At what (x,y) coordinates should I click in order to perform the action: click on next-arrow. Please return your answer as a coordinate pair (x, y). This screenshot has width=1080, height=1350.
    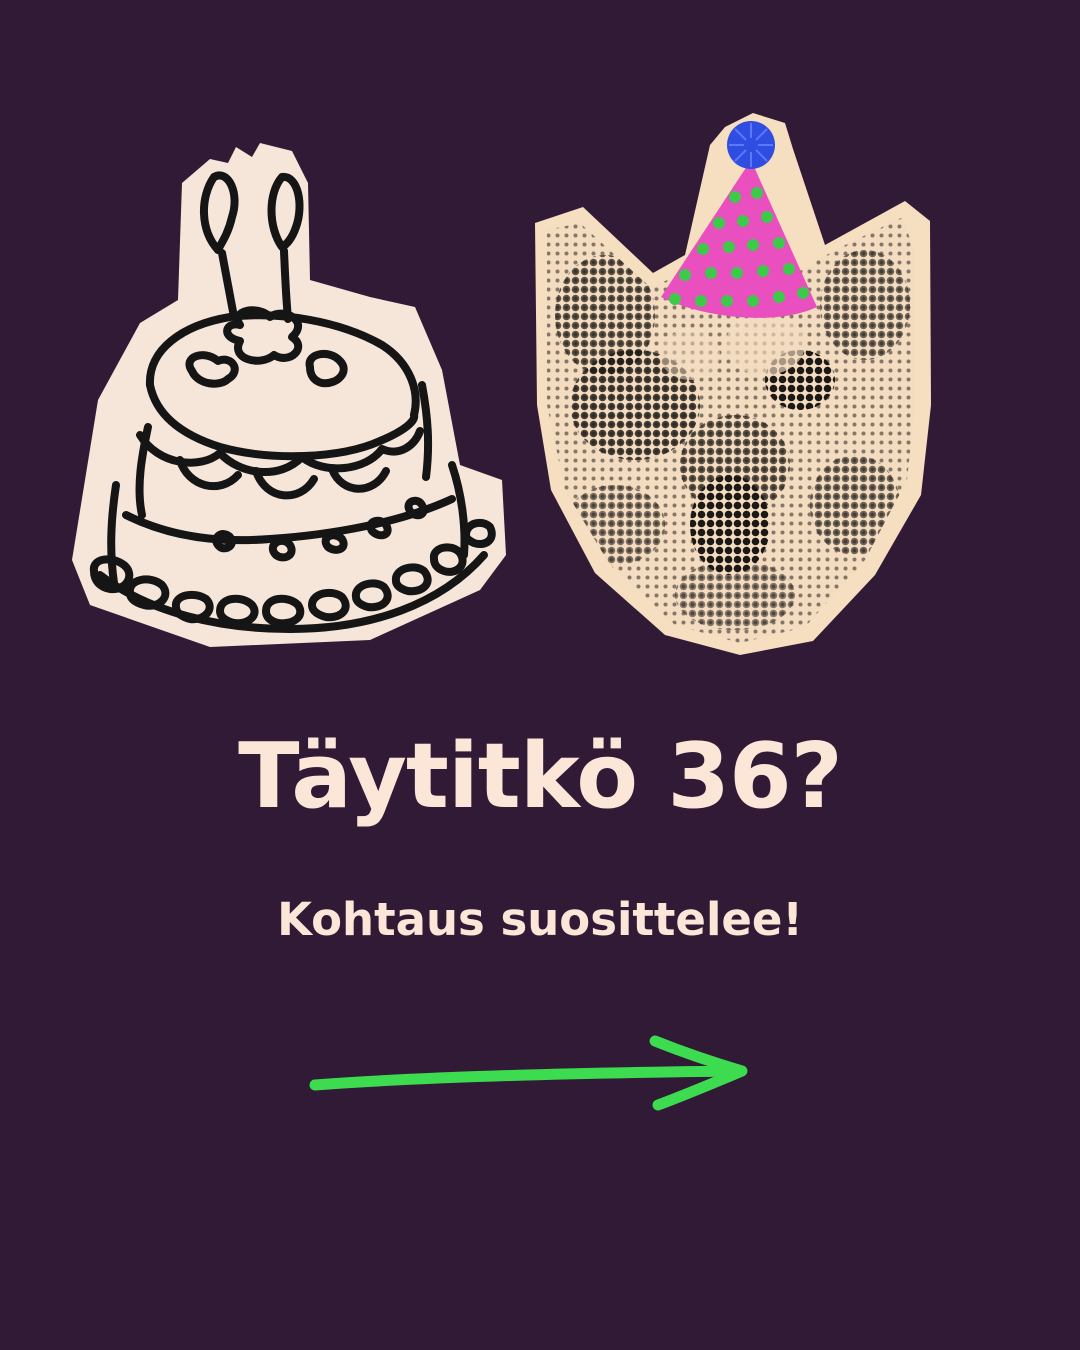
    Looking at the image, I should click on (530, 1075).